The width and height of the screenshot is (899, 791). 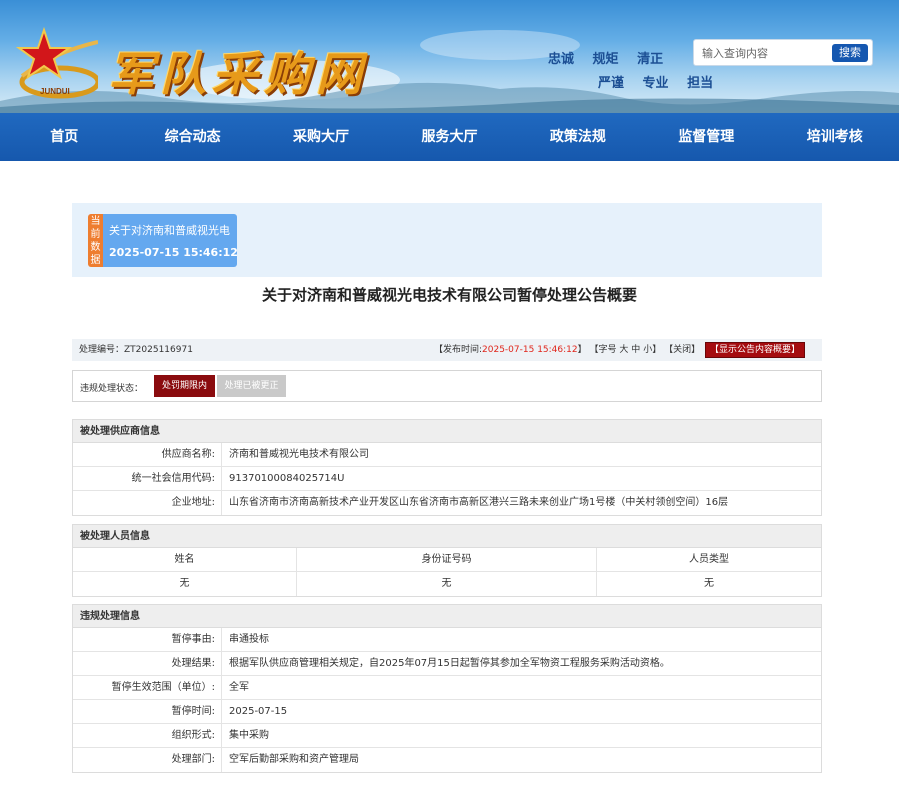 I want to click on violation-status: 违规处理状态： 处罚期限内 处理已被更正, so click(x=447, y=386).